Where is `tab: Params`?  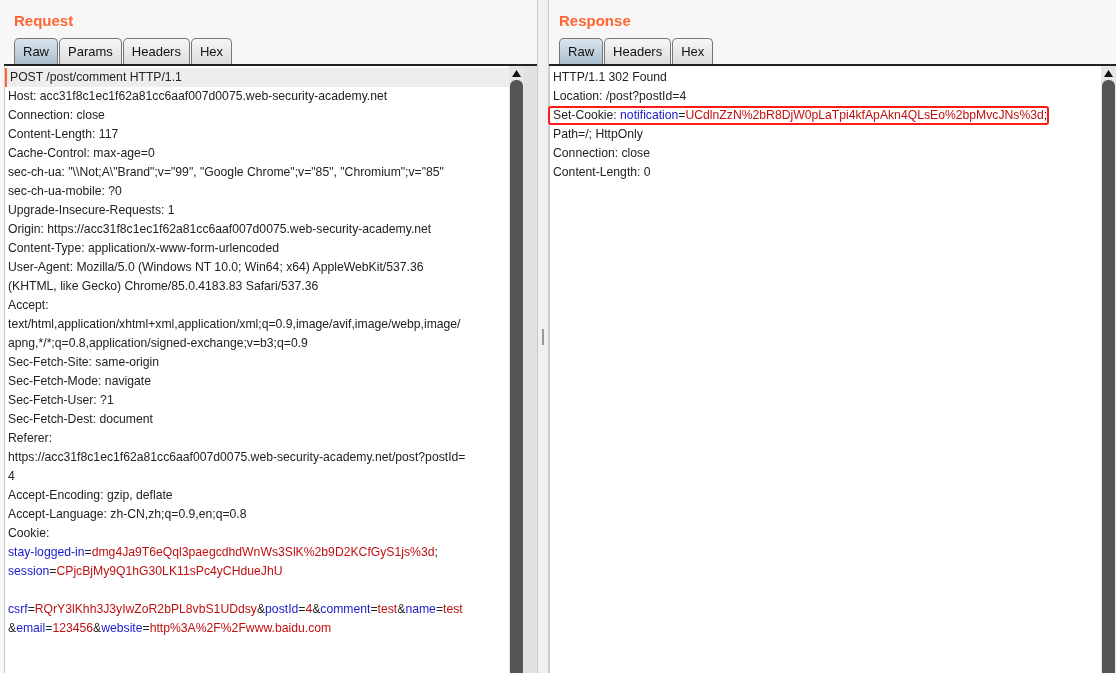
tab: Params is located at coordinates (90, 51).